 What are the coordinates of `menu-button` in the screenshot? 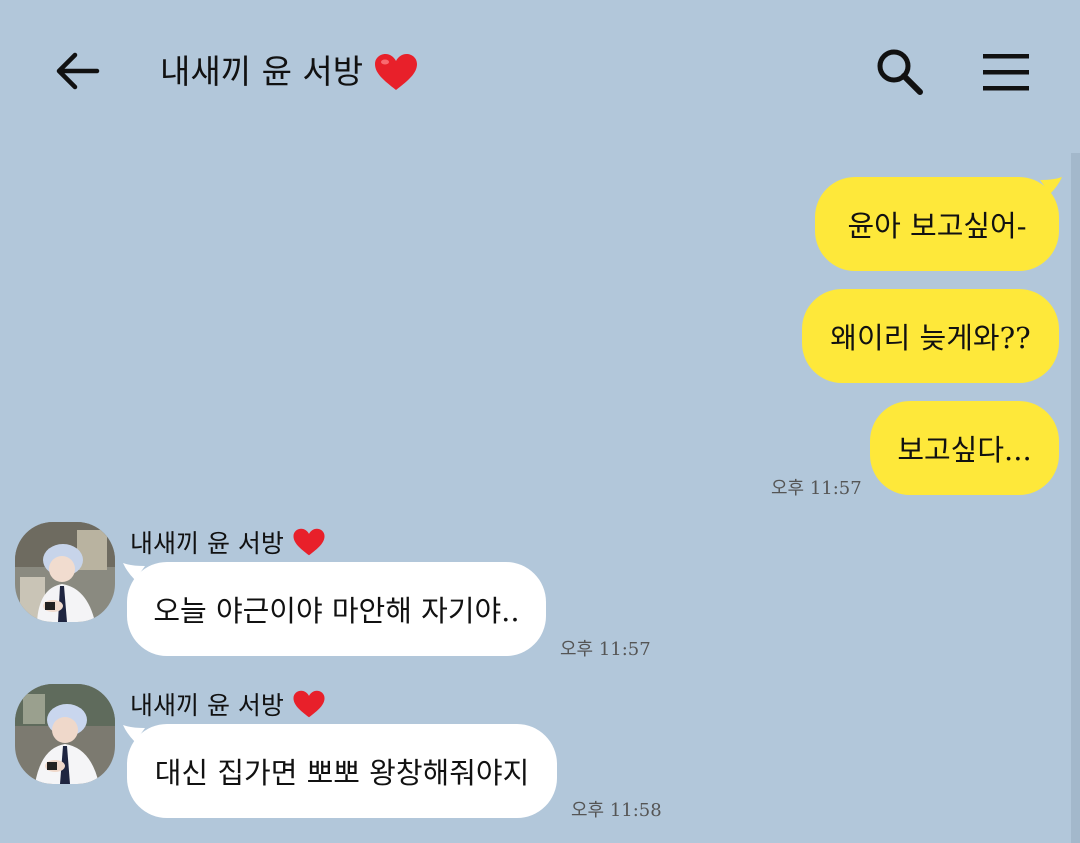 It's located at (1006, 72).